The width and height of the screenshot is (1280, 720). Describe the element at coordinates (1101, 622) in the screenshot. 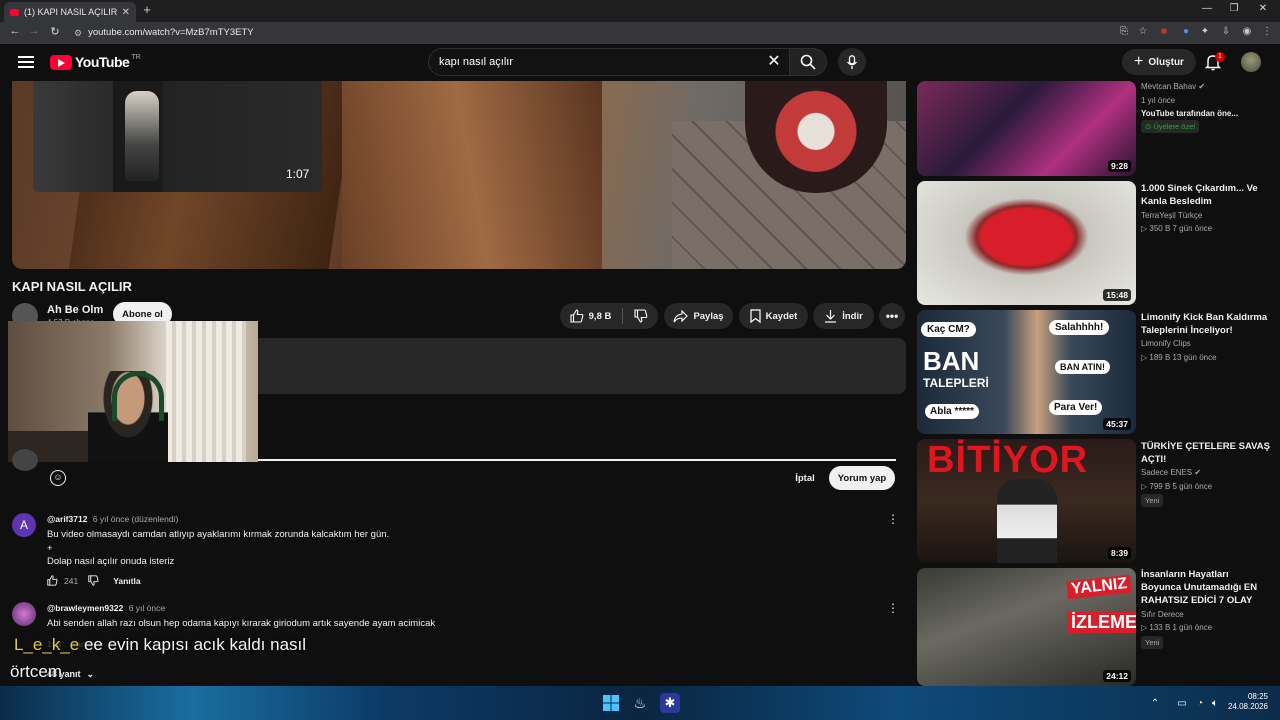

I see `thumb-text: İZLEME` at that location.